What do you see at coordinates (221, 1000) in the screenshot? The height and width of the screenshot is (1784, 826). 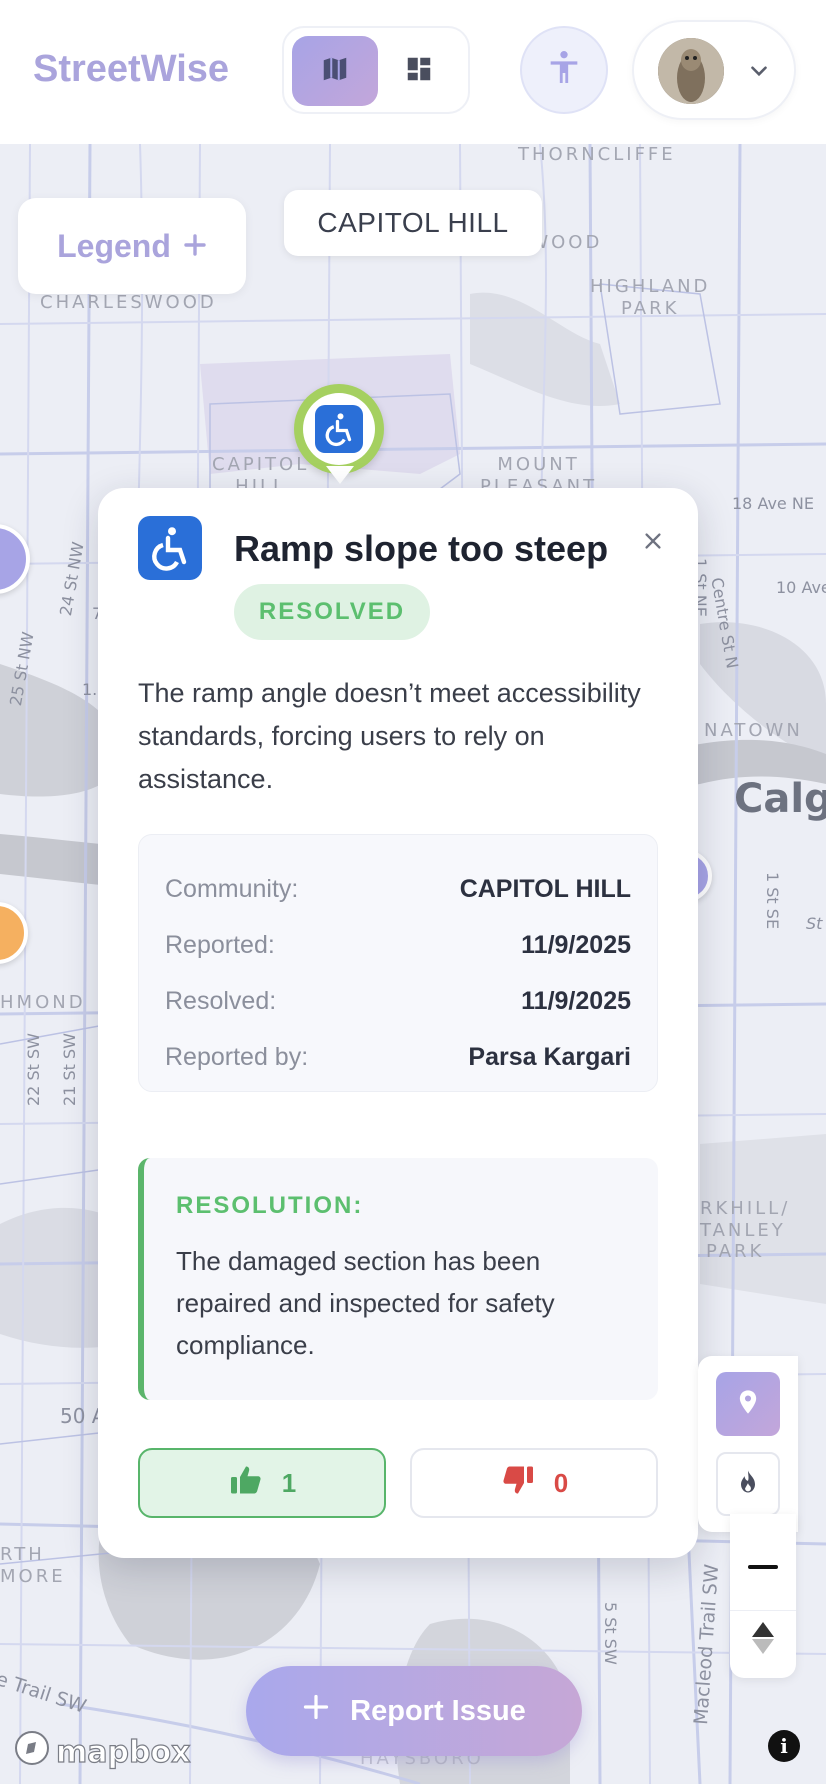 I see `detail-label: Resolved:` at bounding box center [221, 1000].